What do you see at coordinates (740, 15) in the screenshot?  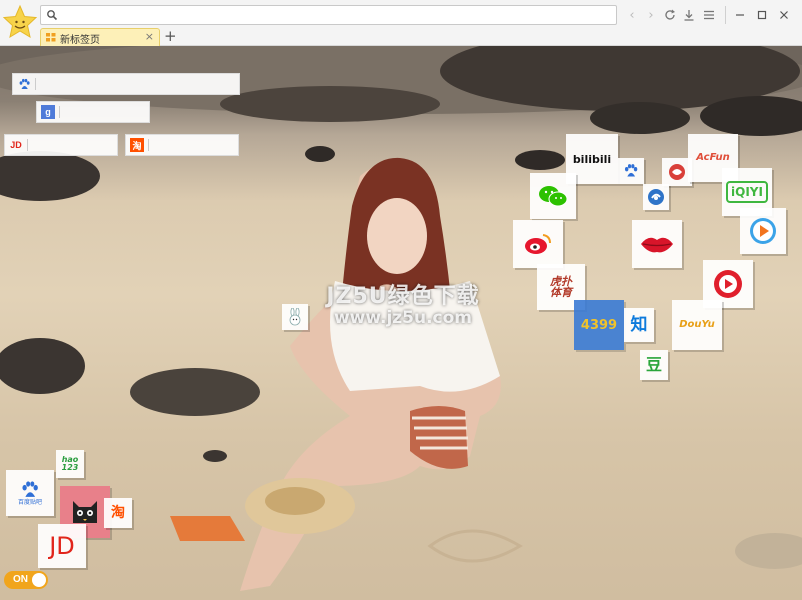 I see `minimize-icon` at bounding box center [740, 15].